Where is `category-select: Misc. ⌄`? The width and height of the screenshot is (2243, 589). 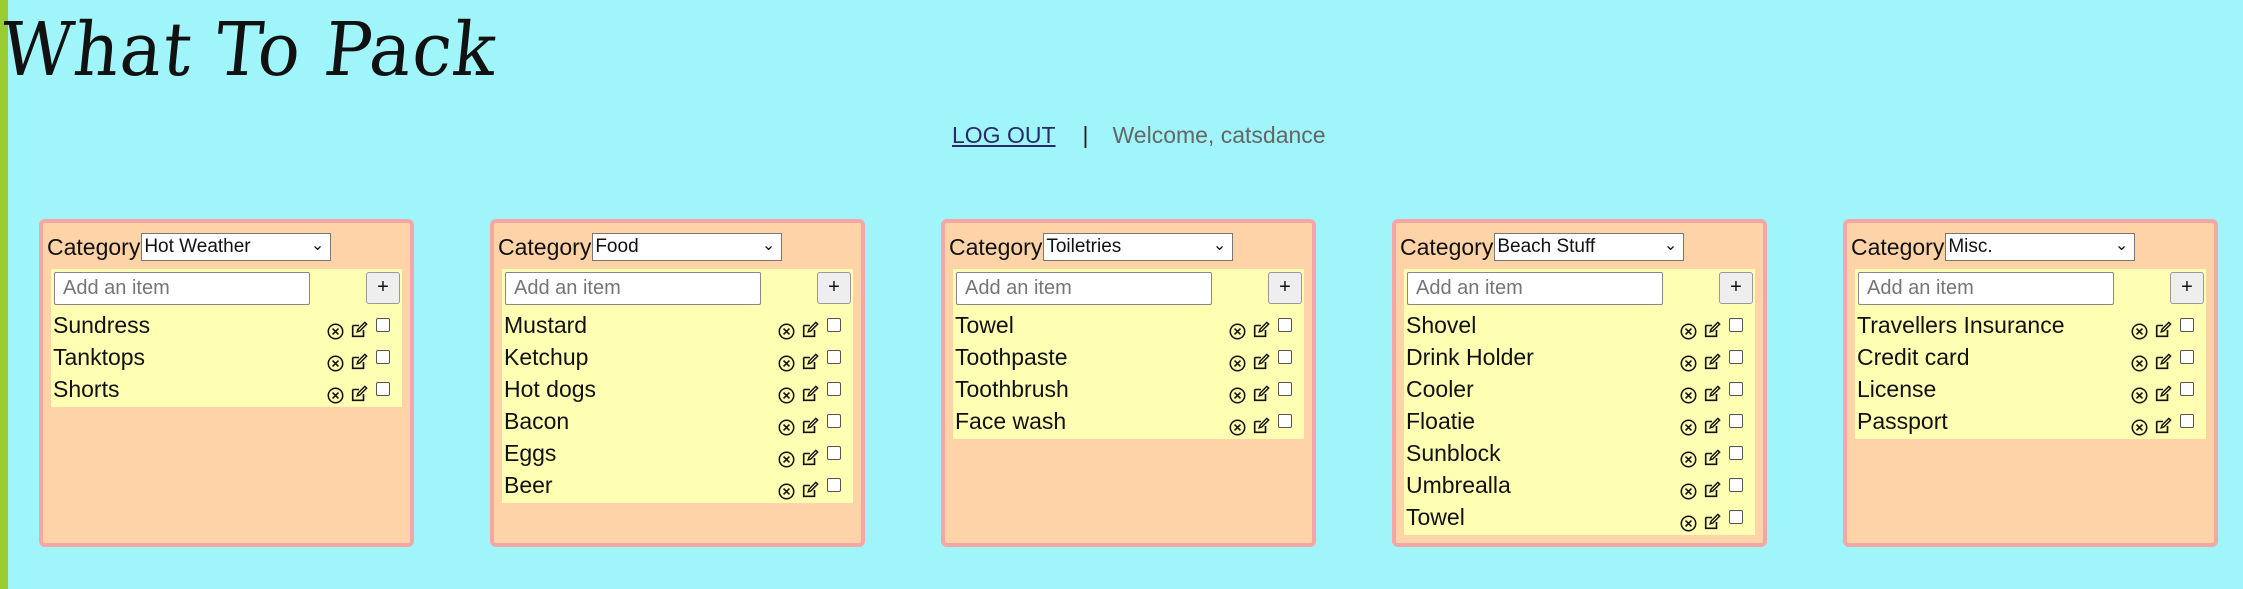
category-select: Misc. ⌄ is located at coordinates (2040, 247).